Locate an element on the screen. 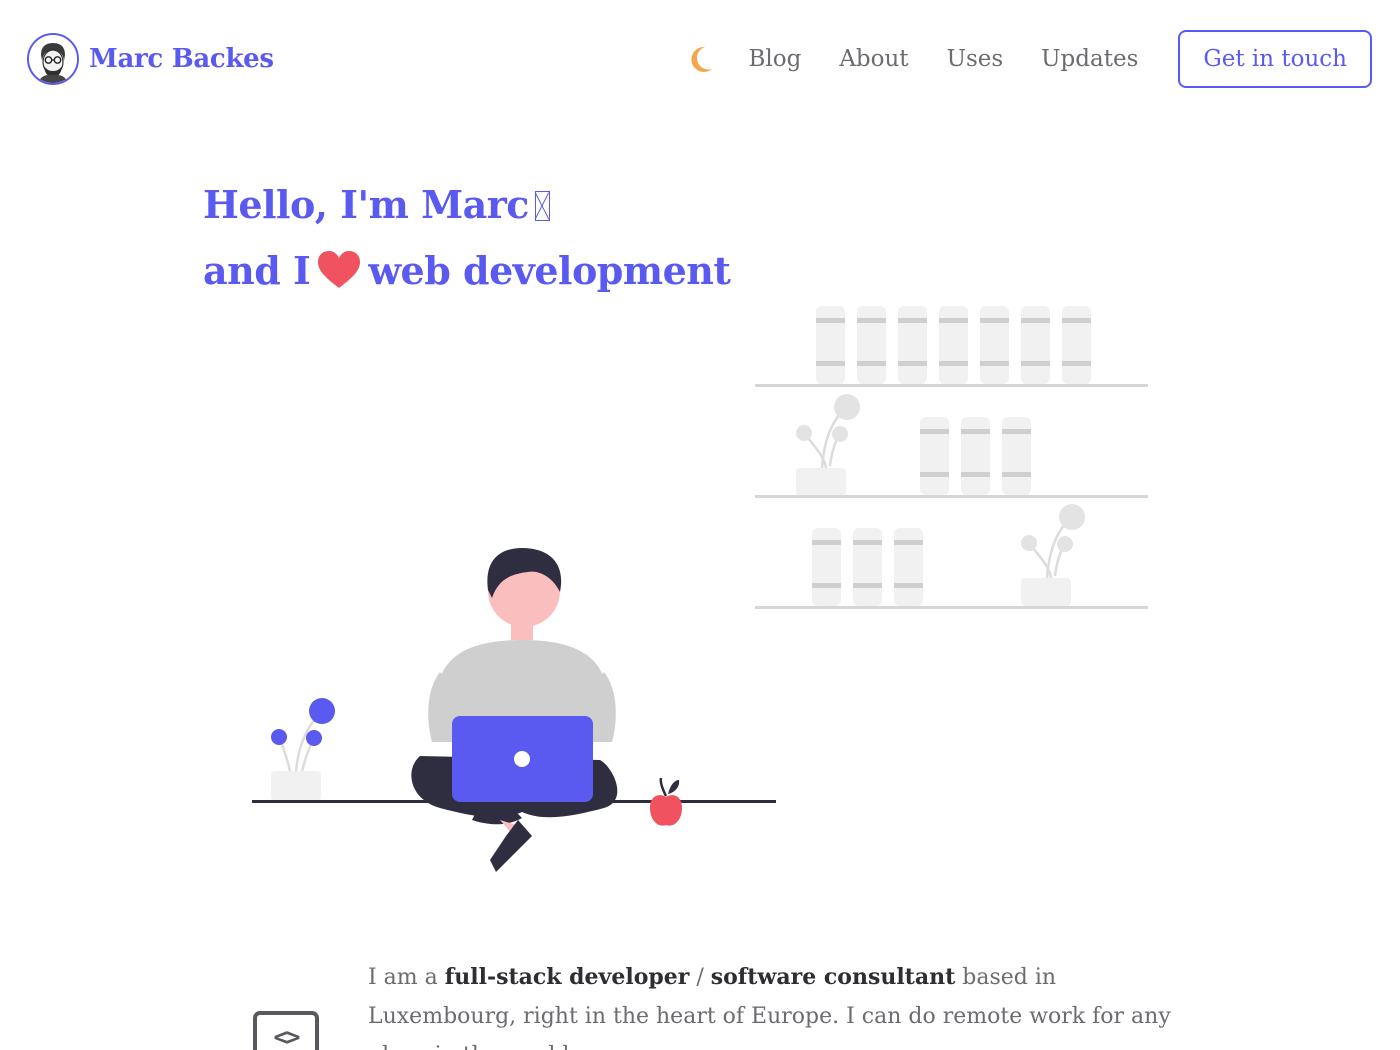 The height and width of the screenshot is (1050, 1400). code-brackets-icon: <> is located at coordinates (286, 1030).